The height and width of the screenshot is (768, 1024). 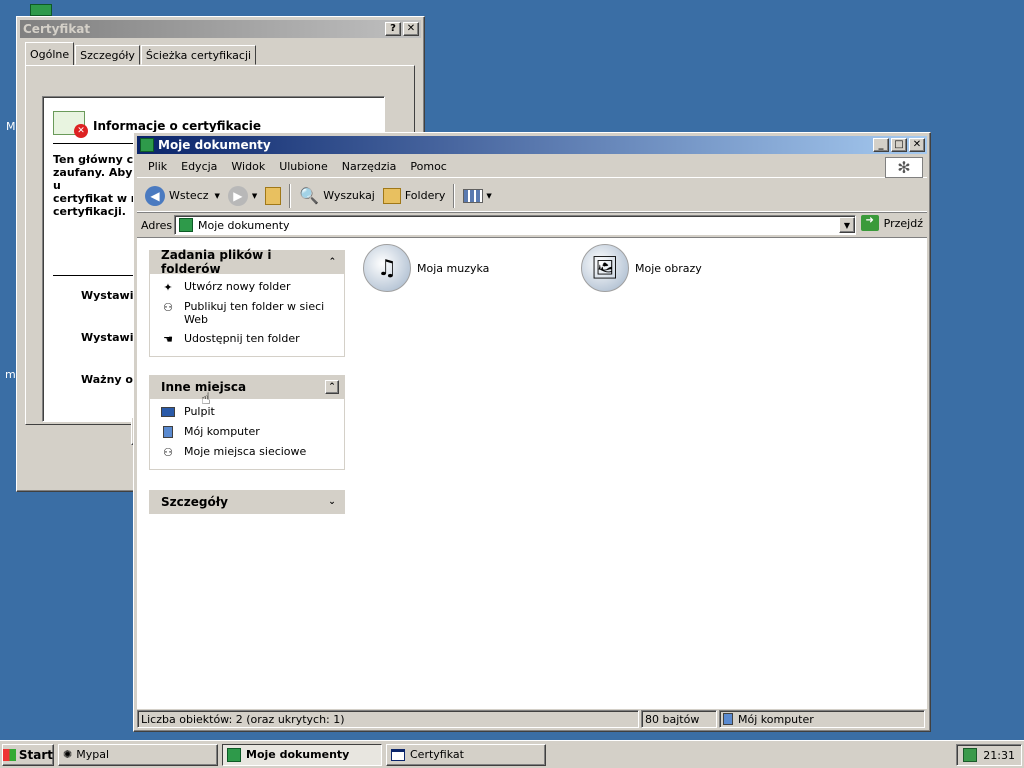 What do you see at coordinates (198, 55) in the screenshot?
I see `tab-certification-path: Ścieżka certyfikacji` at bounding box center [198, 55].